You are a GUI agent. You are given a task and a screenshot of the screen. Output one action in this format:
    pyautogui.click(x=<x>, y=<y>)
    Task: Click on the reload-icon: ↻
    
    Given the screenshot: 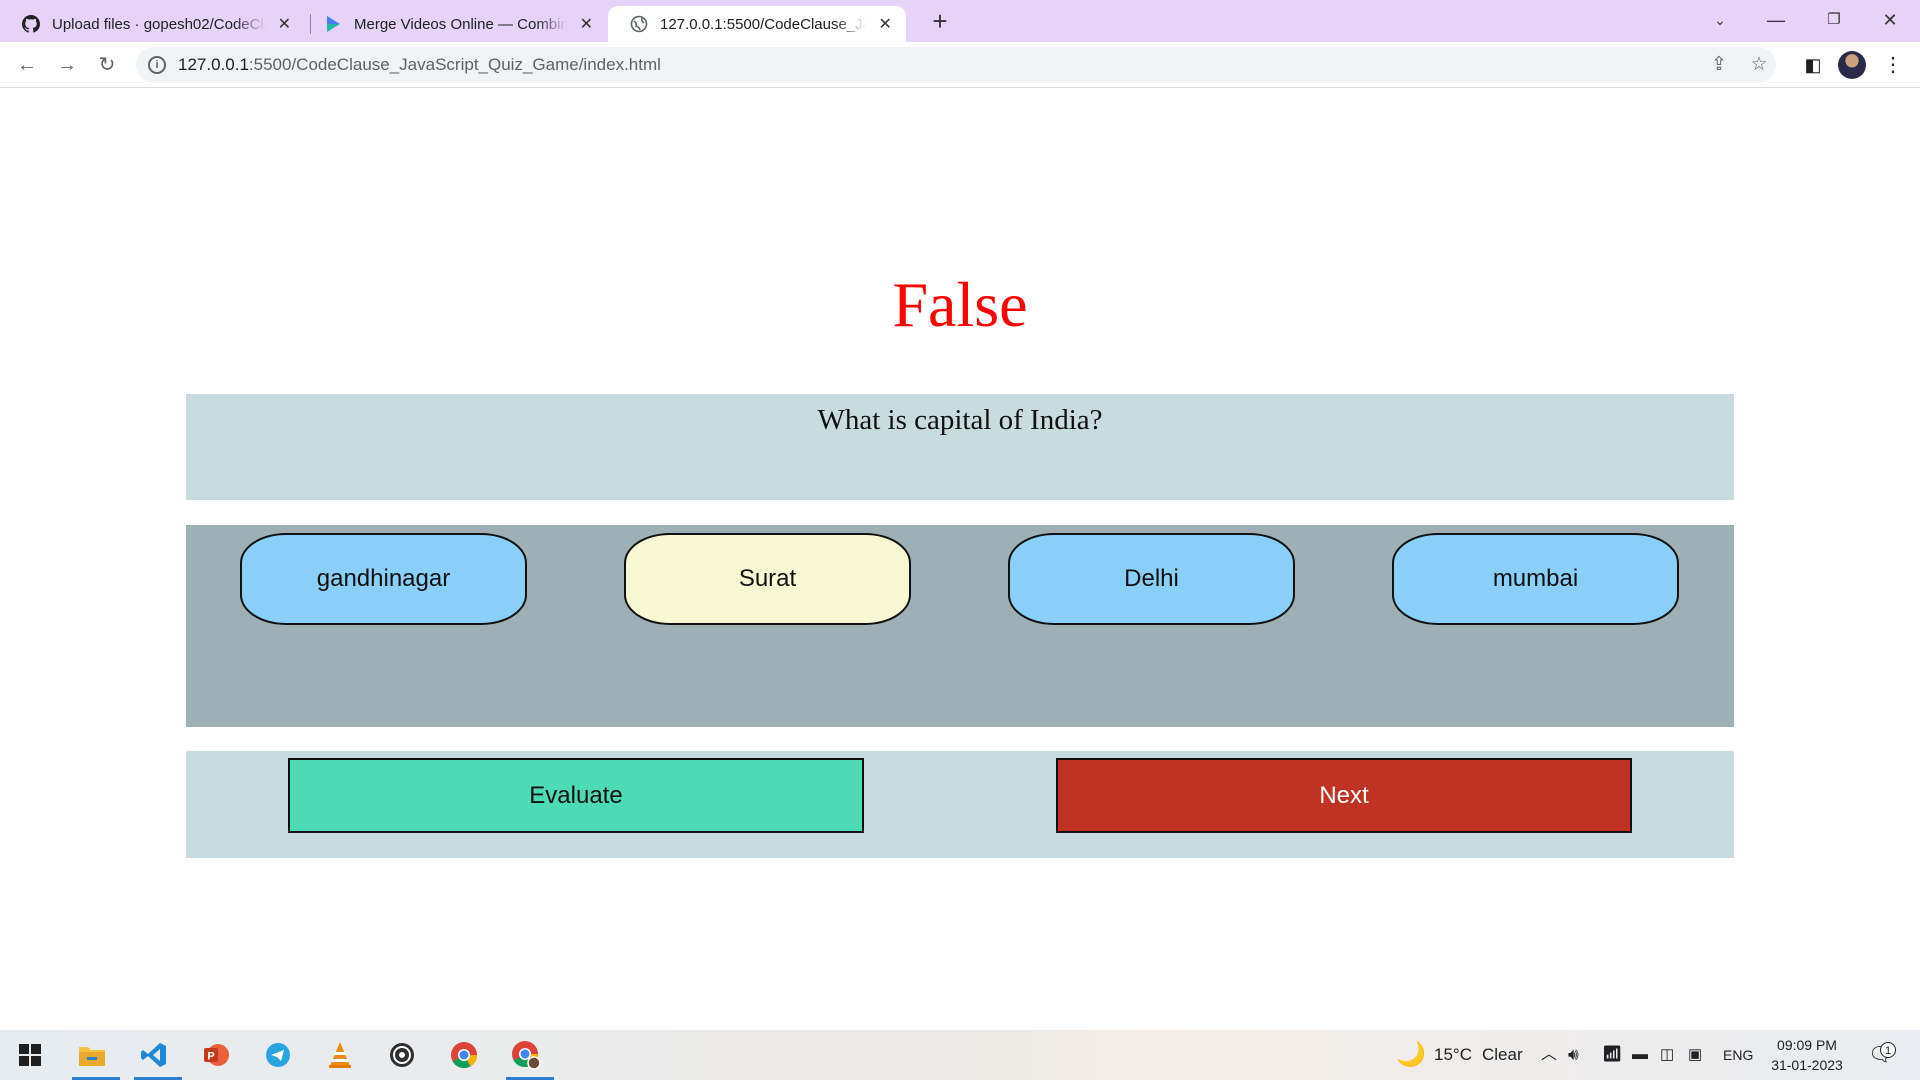 What is the action you would take?
    pyautogui.click(x=107, y=65)
    